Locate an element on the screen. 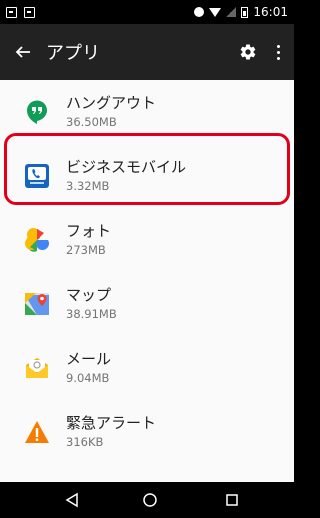 Image resolution: width=320 pixels, height=518 pixels. business-mobile-icon is located at coordinates (37, 176).